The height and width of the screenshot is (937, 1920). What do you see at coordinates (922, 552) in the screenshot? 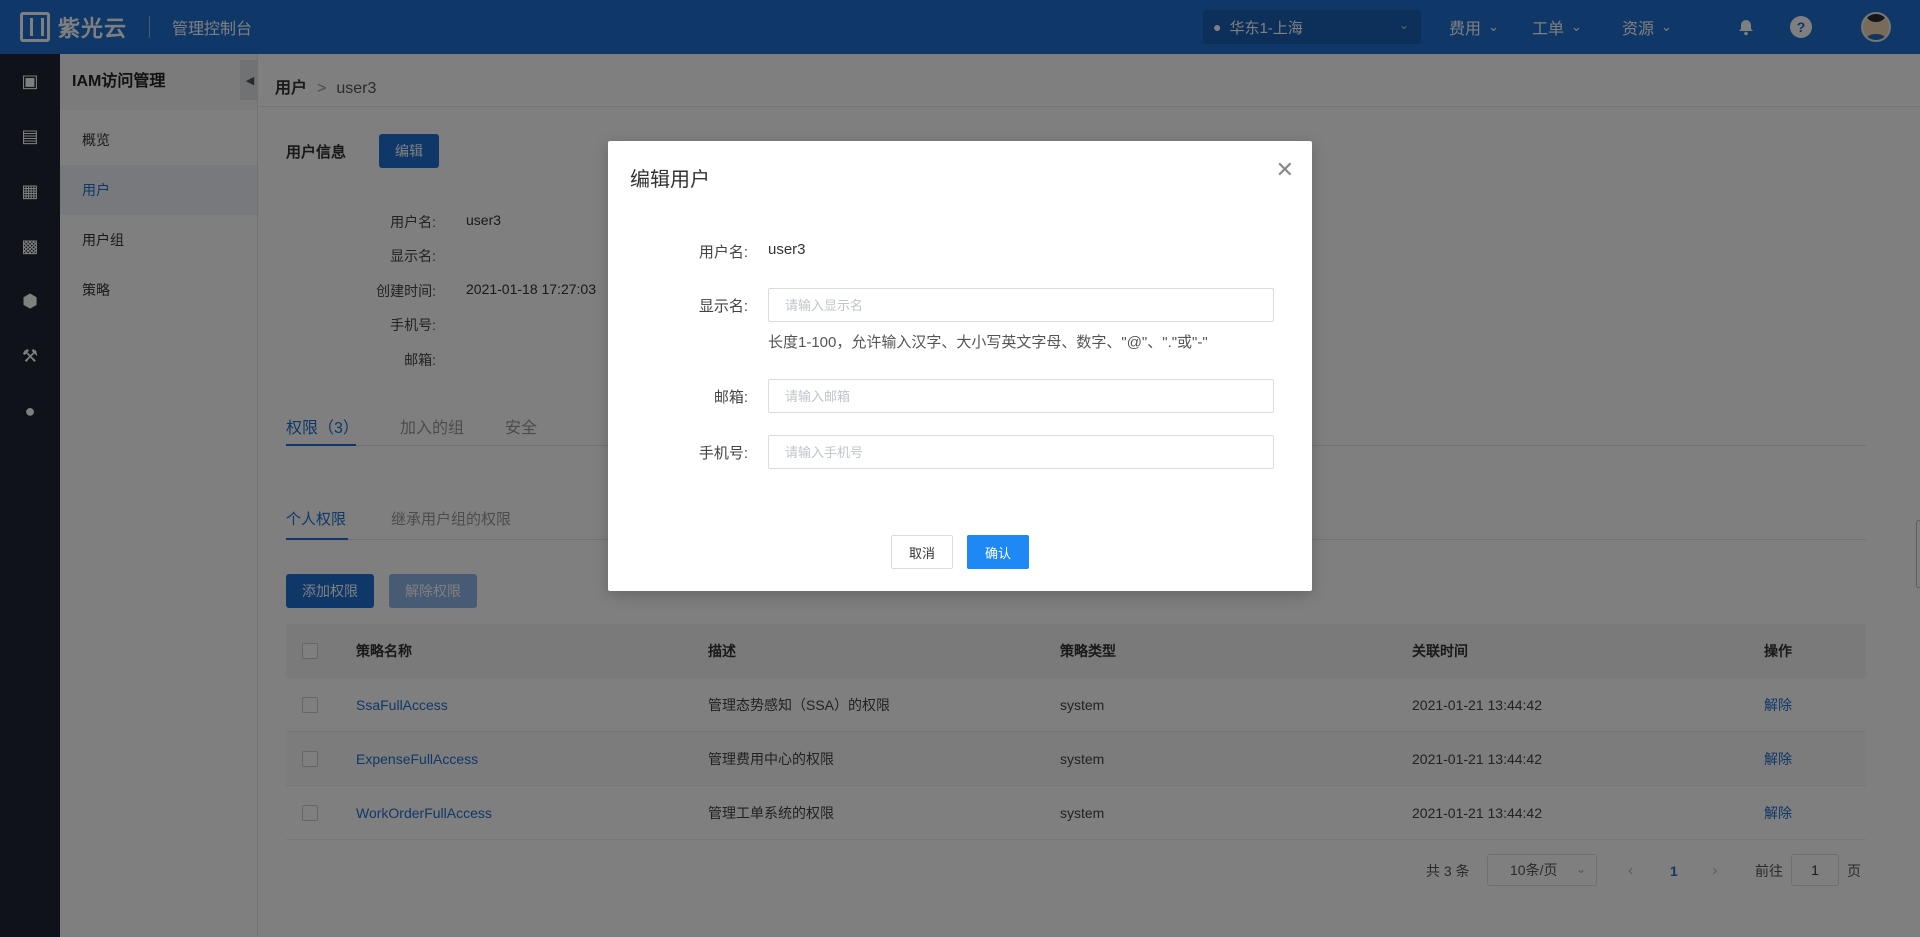
I see `cancel-button: 取消` at bounding box center [922, 552].